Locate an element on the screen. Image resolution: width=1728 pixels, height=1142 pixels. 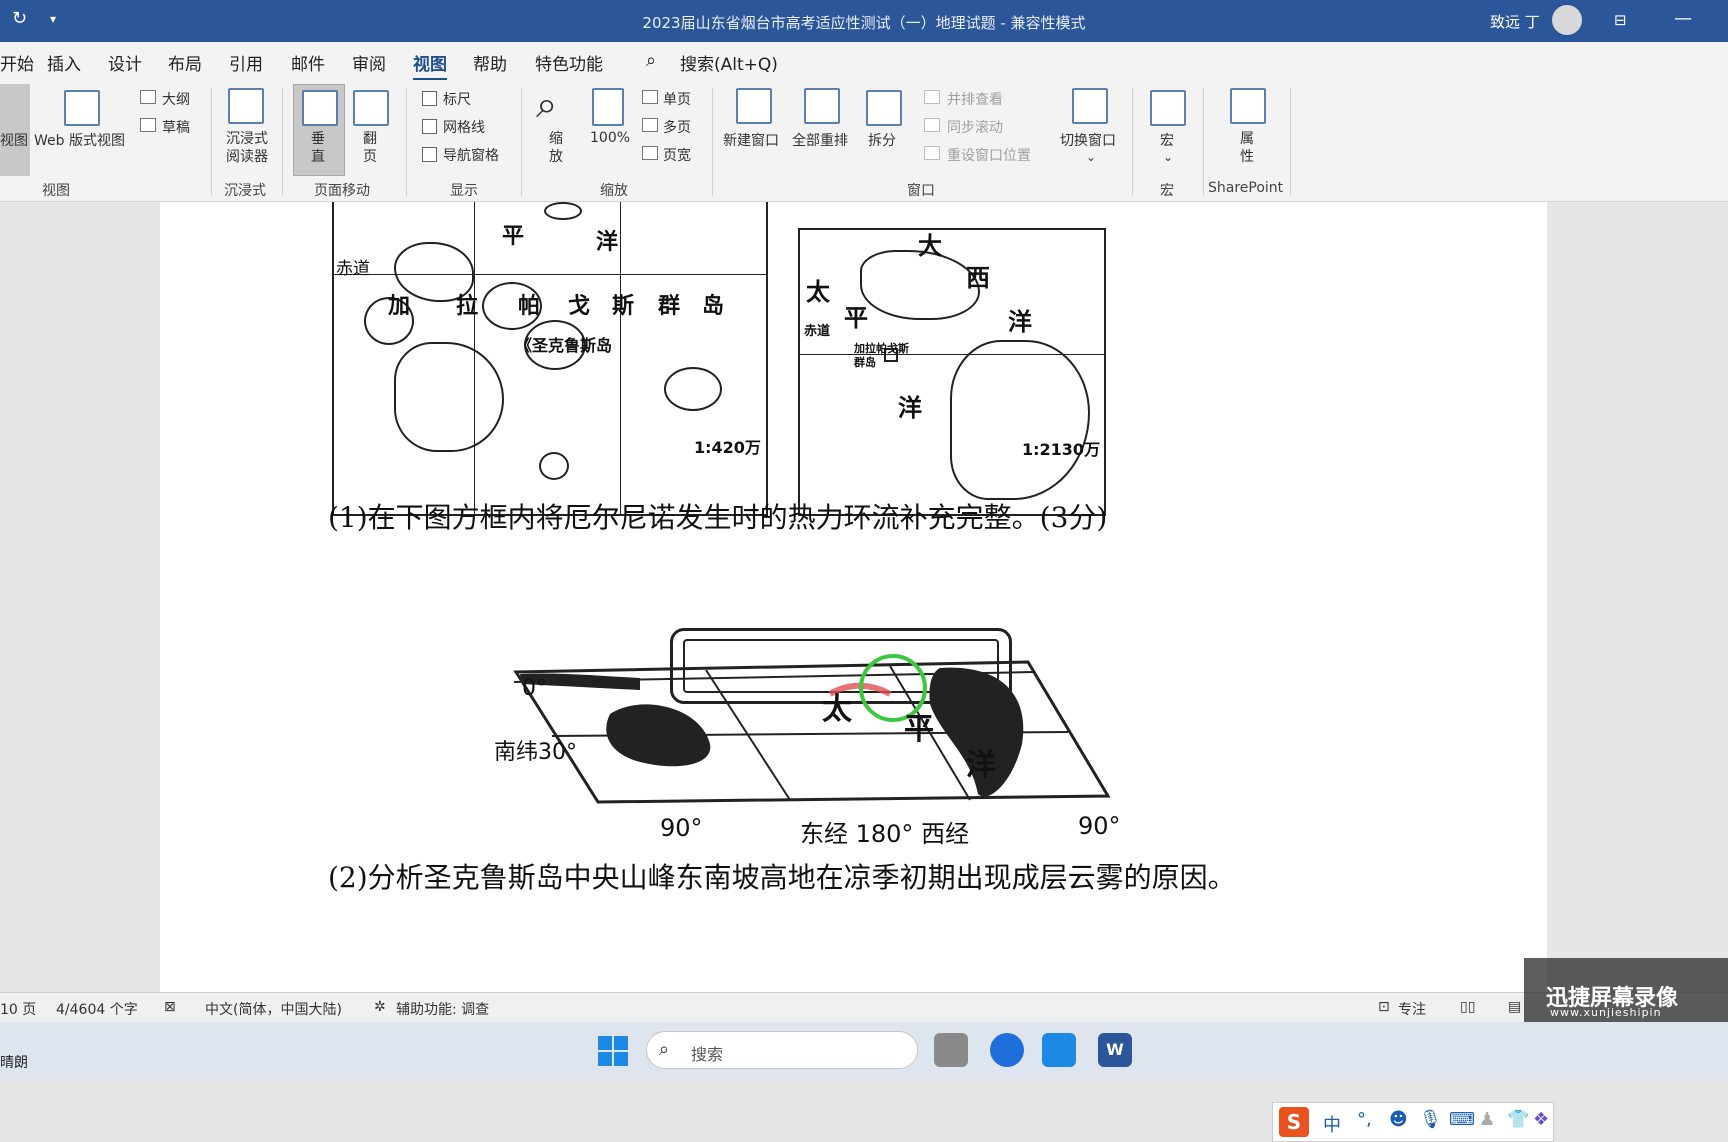
ime-toolbar: S 中 °, ☻ 🎙 ⌨ ♟ 👕 ❖ is located at coordinates (1413, 1122).